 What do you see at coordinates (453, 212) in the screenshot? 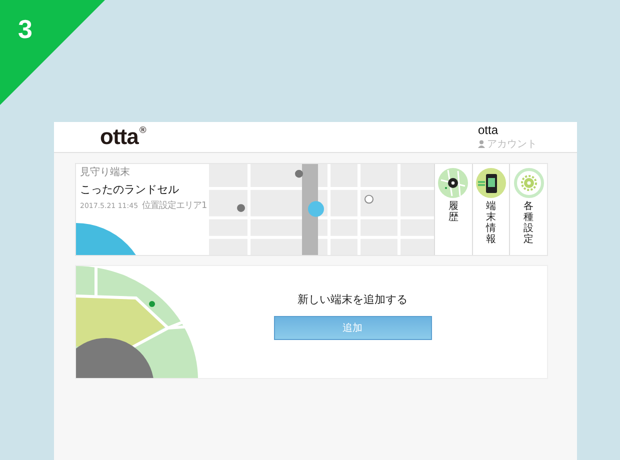
I see `action-label: 履歴` at bounding box center [453, 212].